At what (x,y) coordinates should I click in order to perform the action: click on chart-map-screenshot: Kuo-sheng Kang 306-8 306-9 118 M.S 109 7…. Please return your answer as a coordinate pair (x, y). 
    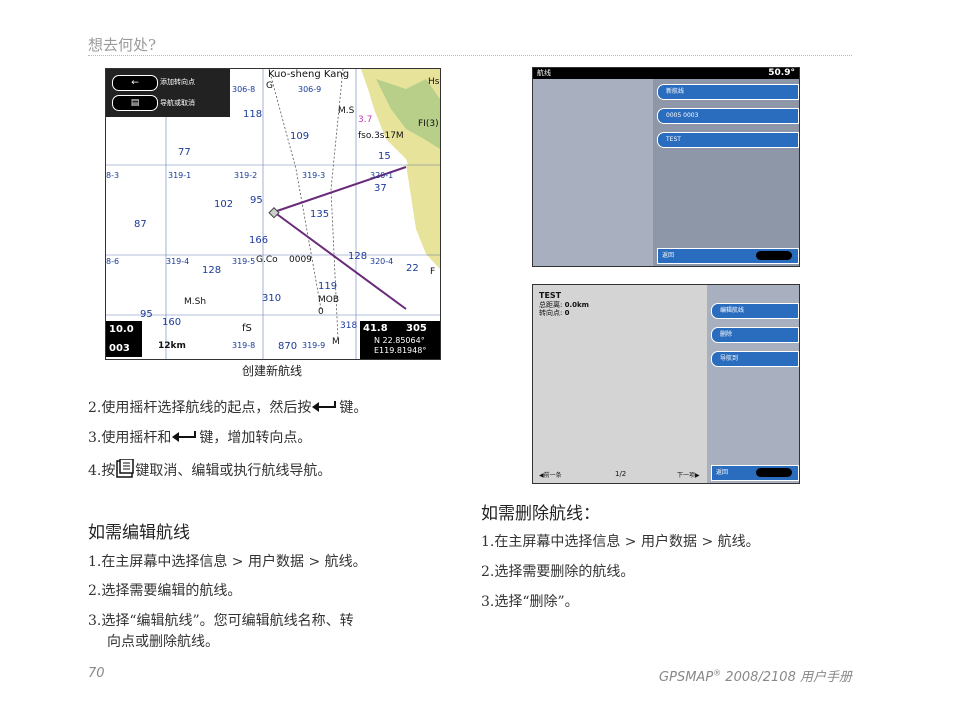
    Looking at the image, I should click on (273, 214).